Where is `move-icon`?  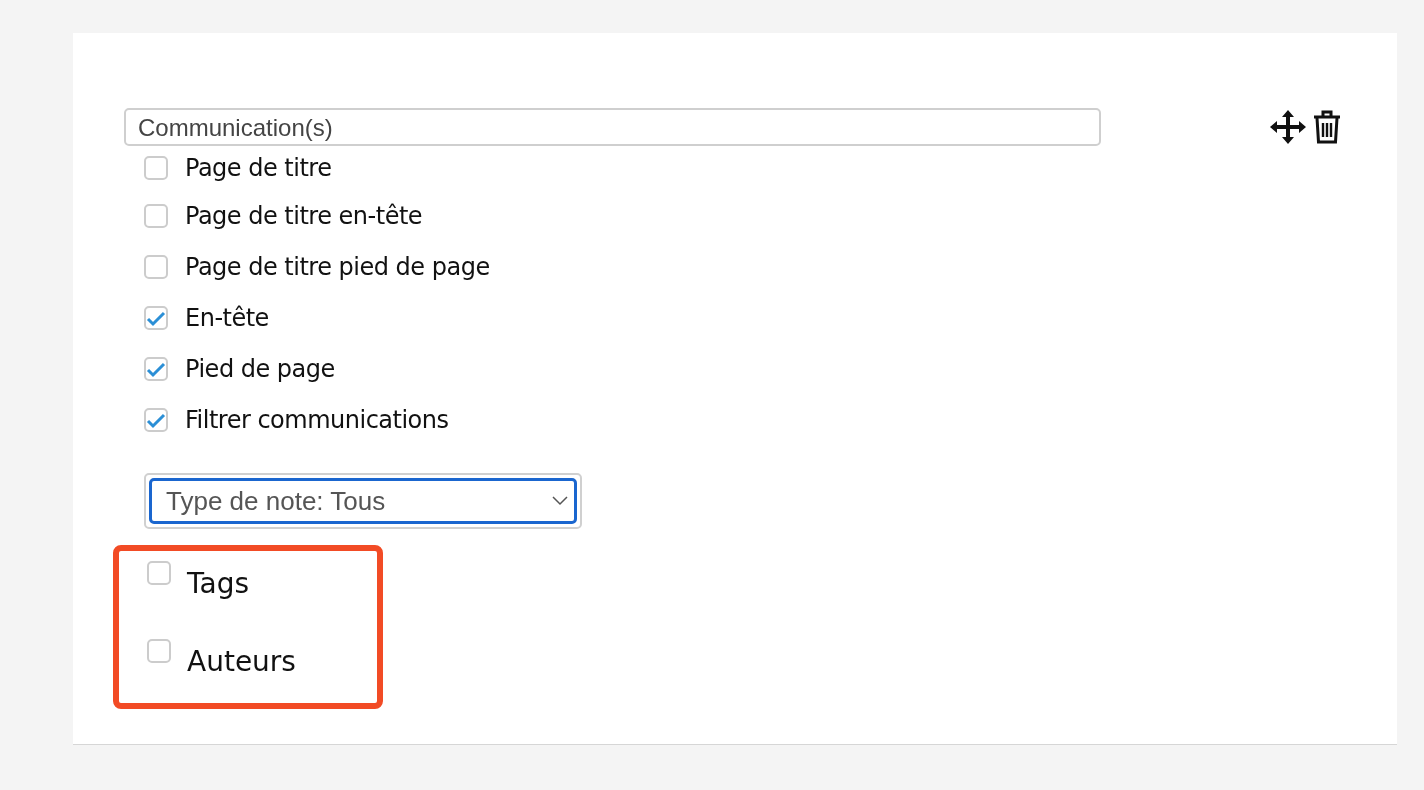 move-icon is located at coordinates (1288, 127).